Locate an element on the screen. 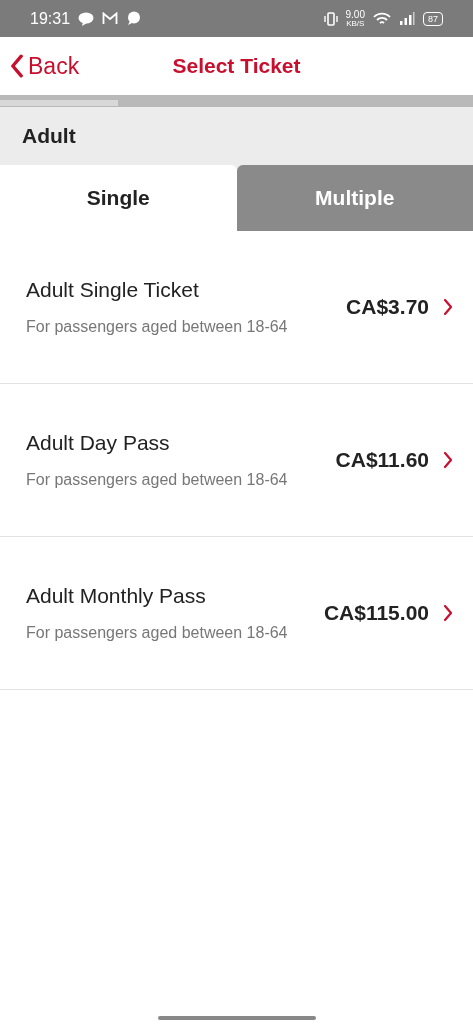 The height and width of the screenshot is (1024, 473). ticket-name: Adult Single Ticket is located at coordinates (113, 290).